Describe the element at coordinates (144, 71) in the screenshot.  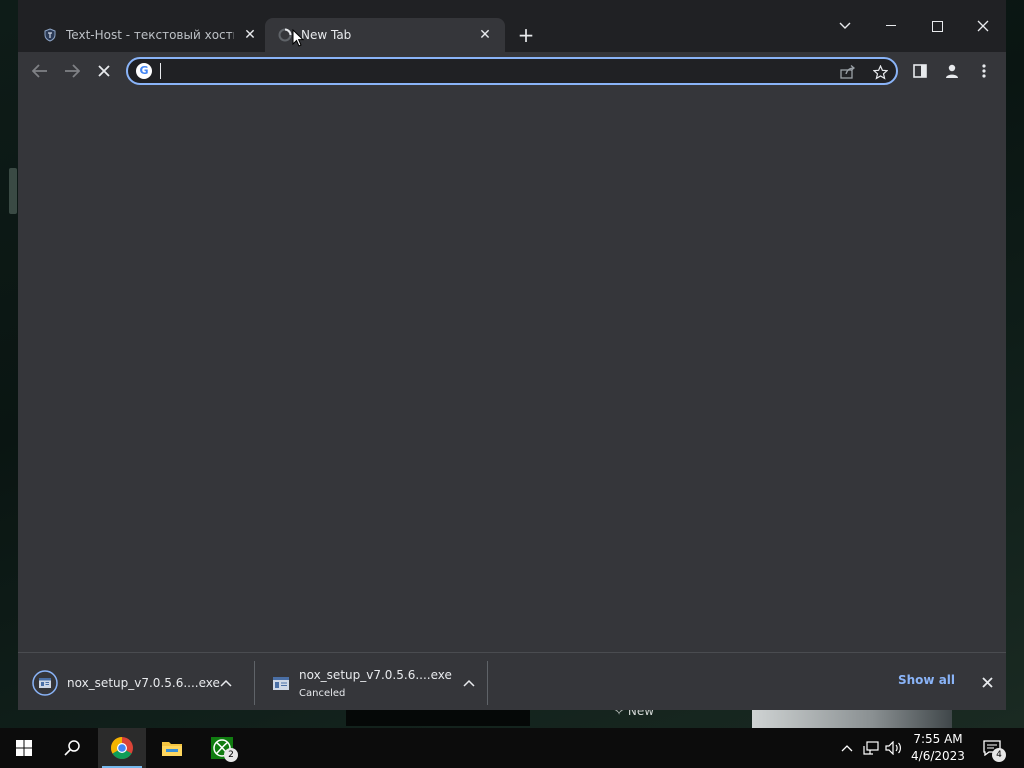
I see `google-icon: G` at that location.